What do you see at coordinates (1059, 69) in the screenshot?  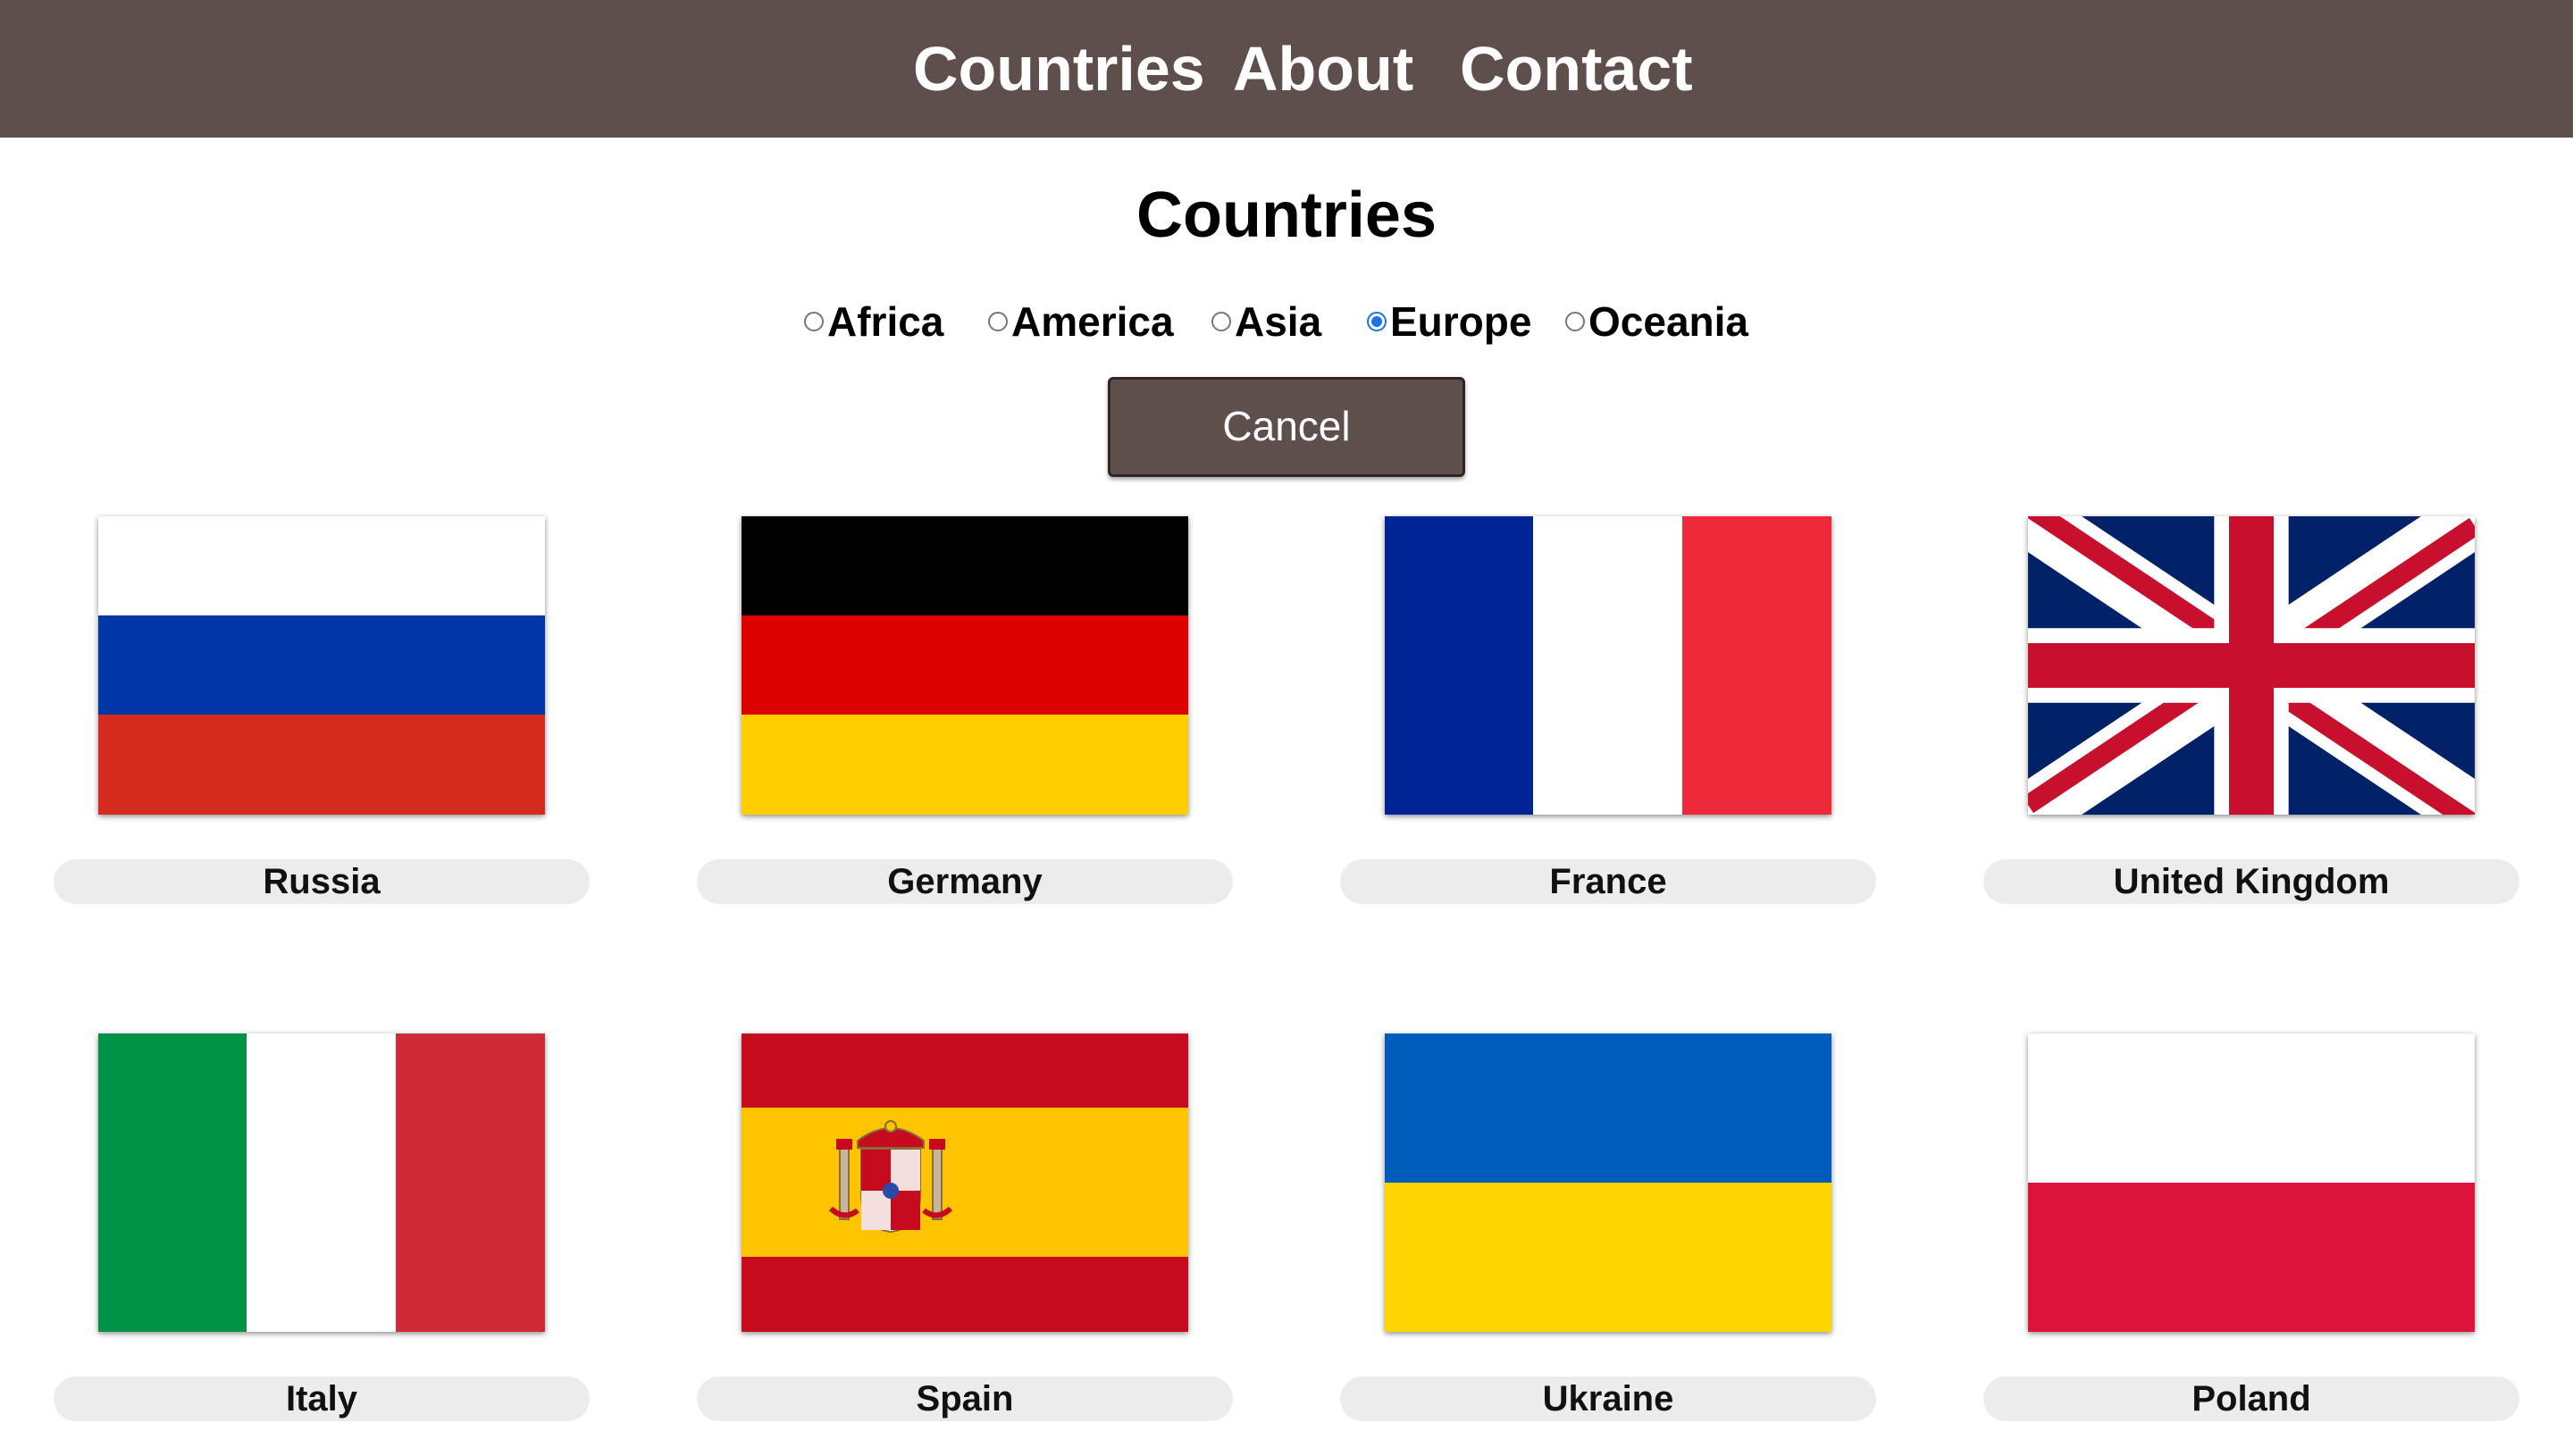 I see `nav-link-countries: Countries` at bounding box center [1059, 69].